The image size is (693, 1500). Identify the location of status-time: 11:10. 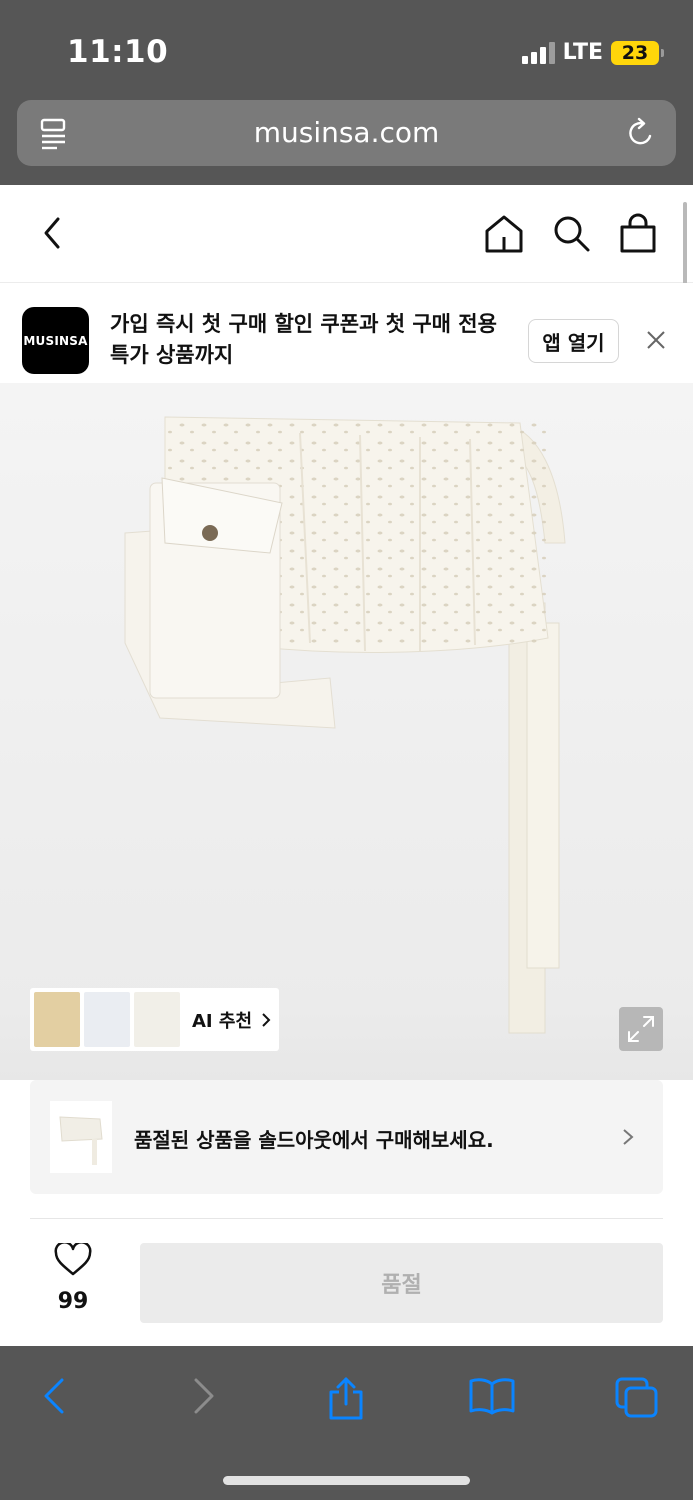
(118, 52).